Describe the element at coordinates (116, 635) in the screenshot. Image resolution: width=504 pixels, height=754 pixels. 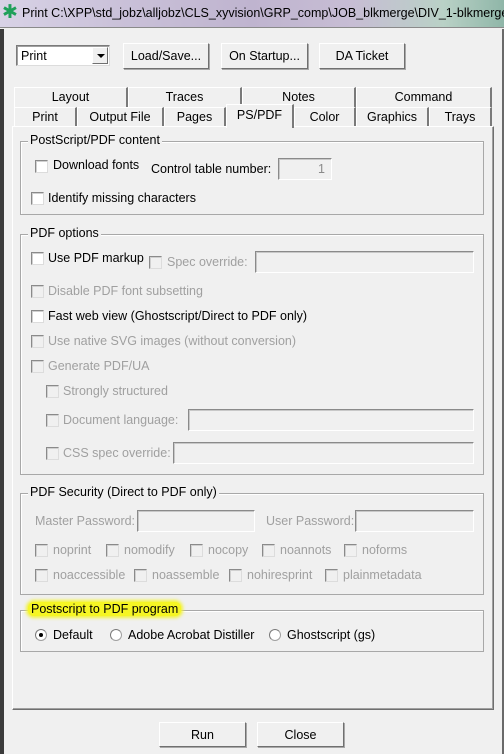
I see `radio-acrobat-distiller` at that location.